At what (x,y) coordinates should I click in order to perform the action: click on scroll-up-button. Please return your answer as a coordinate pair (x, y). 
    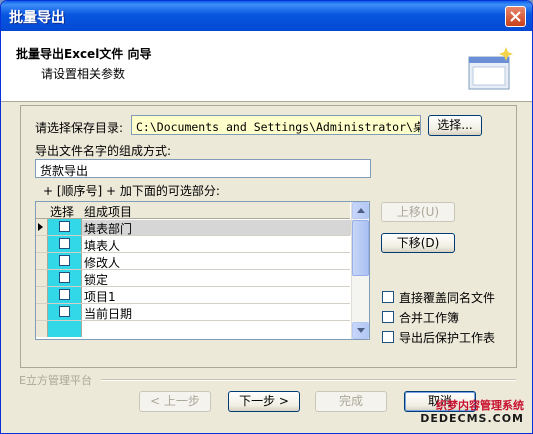
    Looking at the image, I should click on (360, 210).